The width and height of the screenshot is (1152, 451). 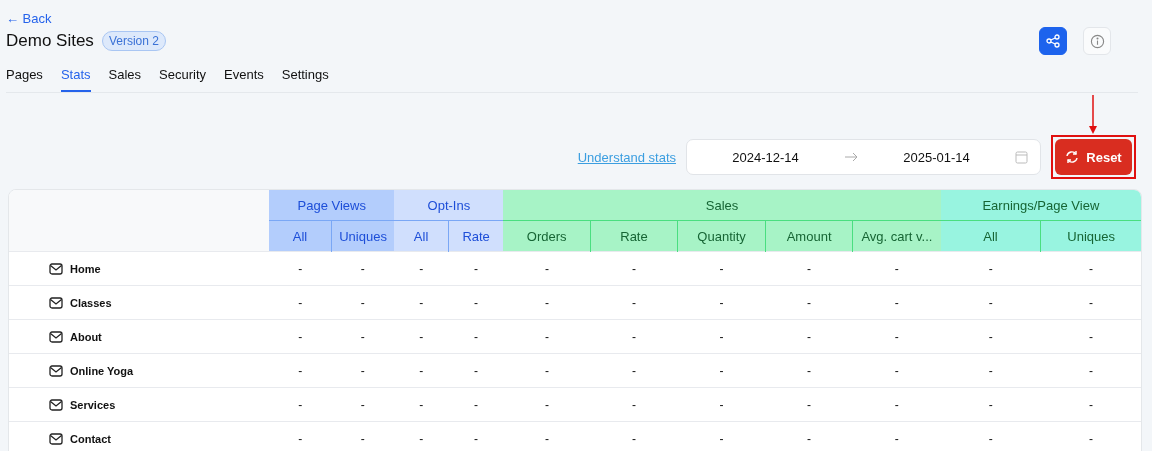 What do you see at coordinates (863, 157) in the screenshot?
I see `date-range-field: 2024-12-14 2025-01-14` at bounding box center [863, 157].